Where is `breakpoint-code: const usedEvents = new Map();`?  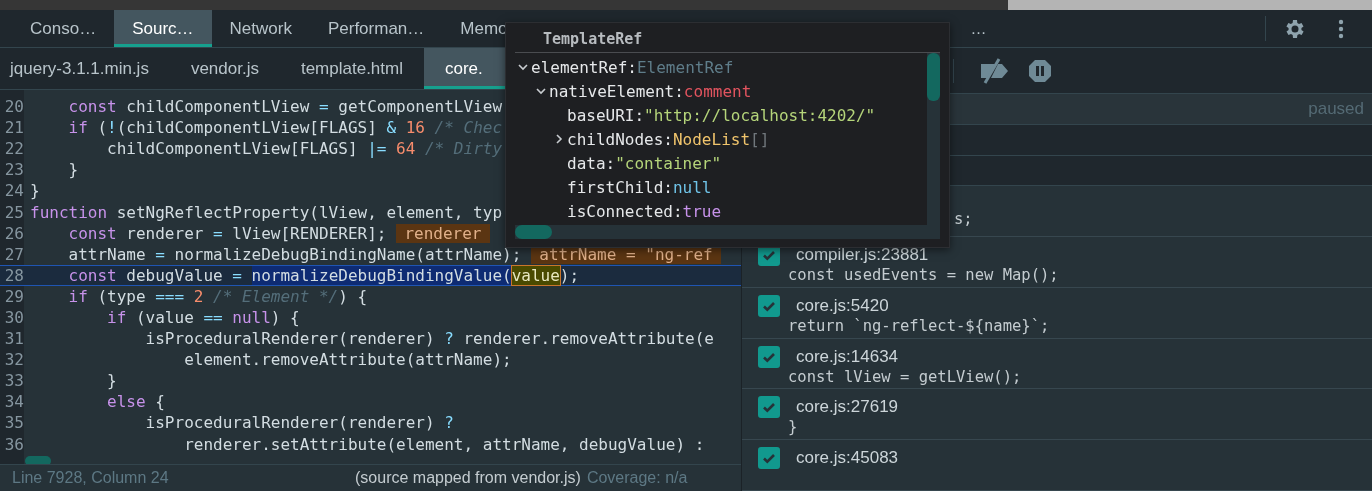 breakpoint-code: const usedEvents = new Map(); is located at coordinates (923, 275).